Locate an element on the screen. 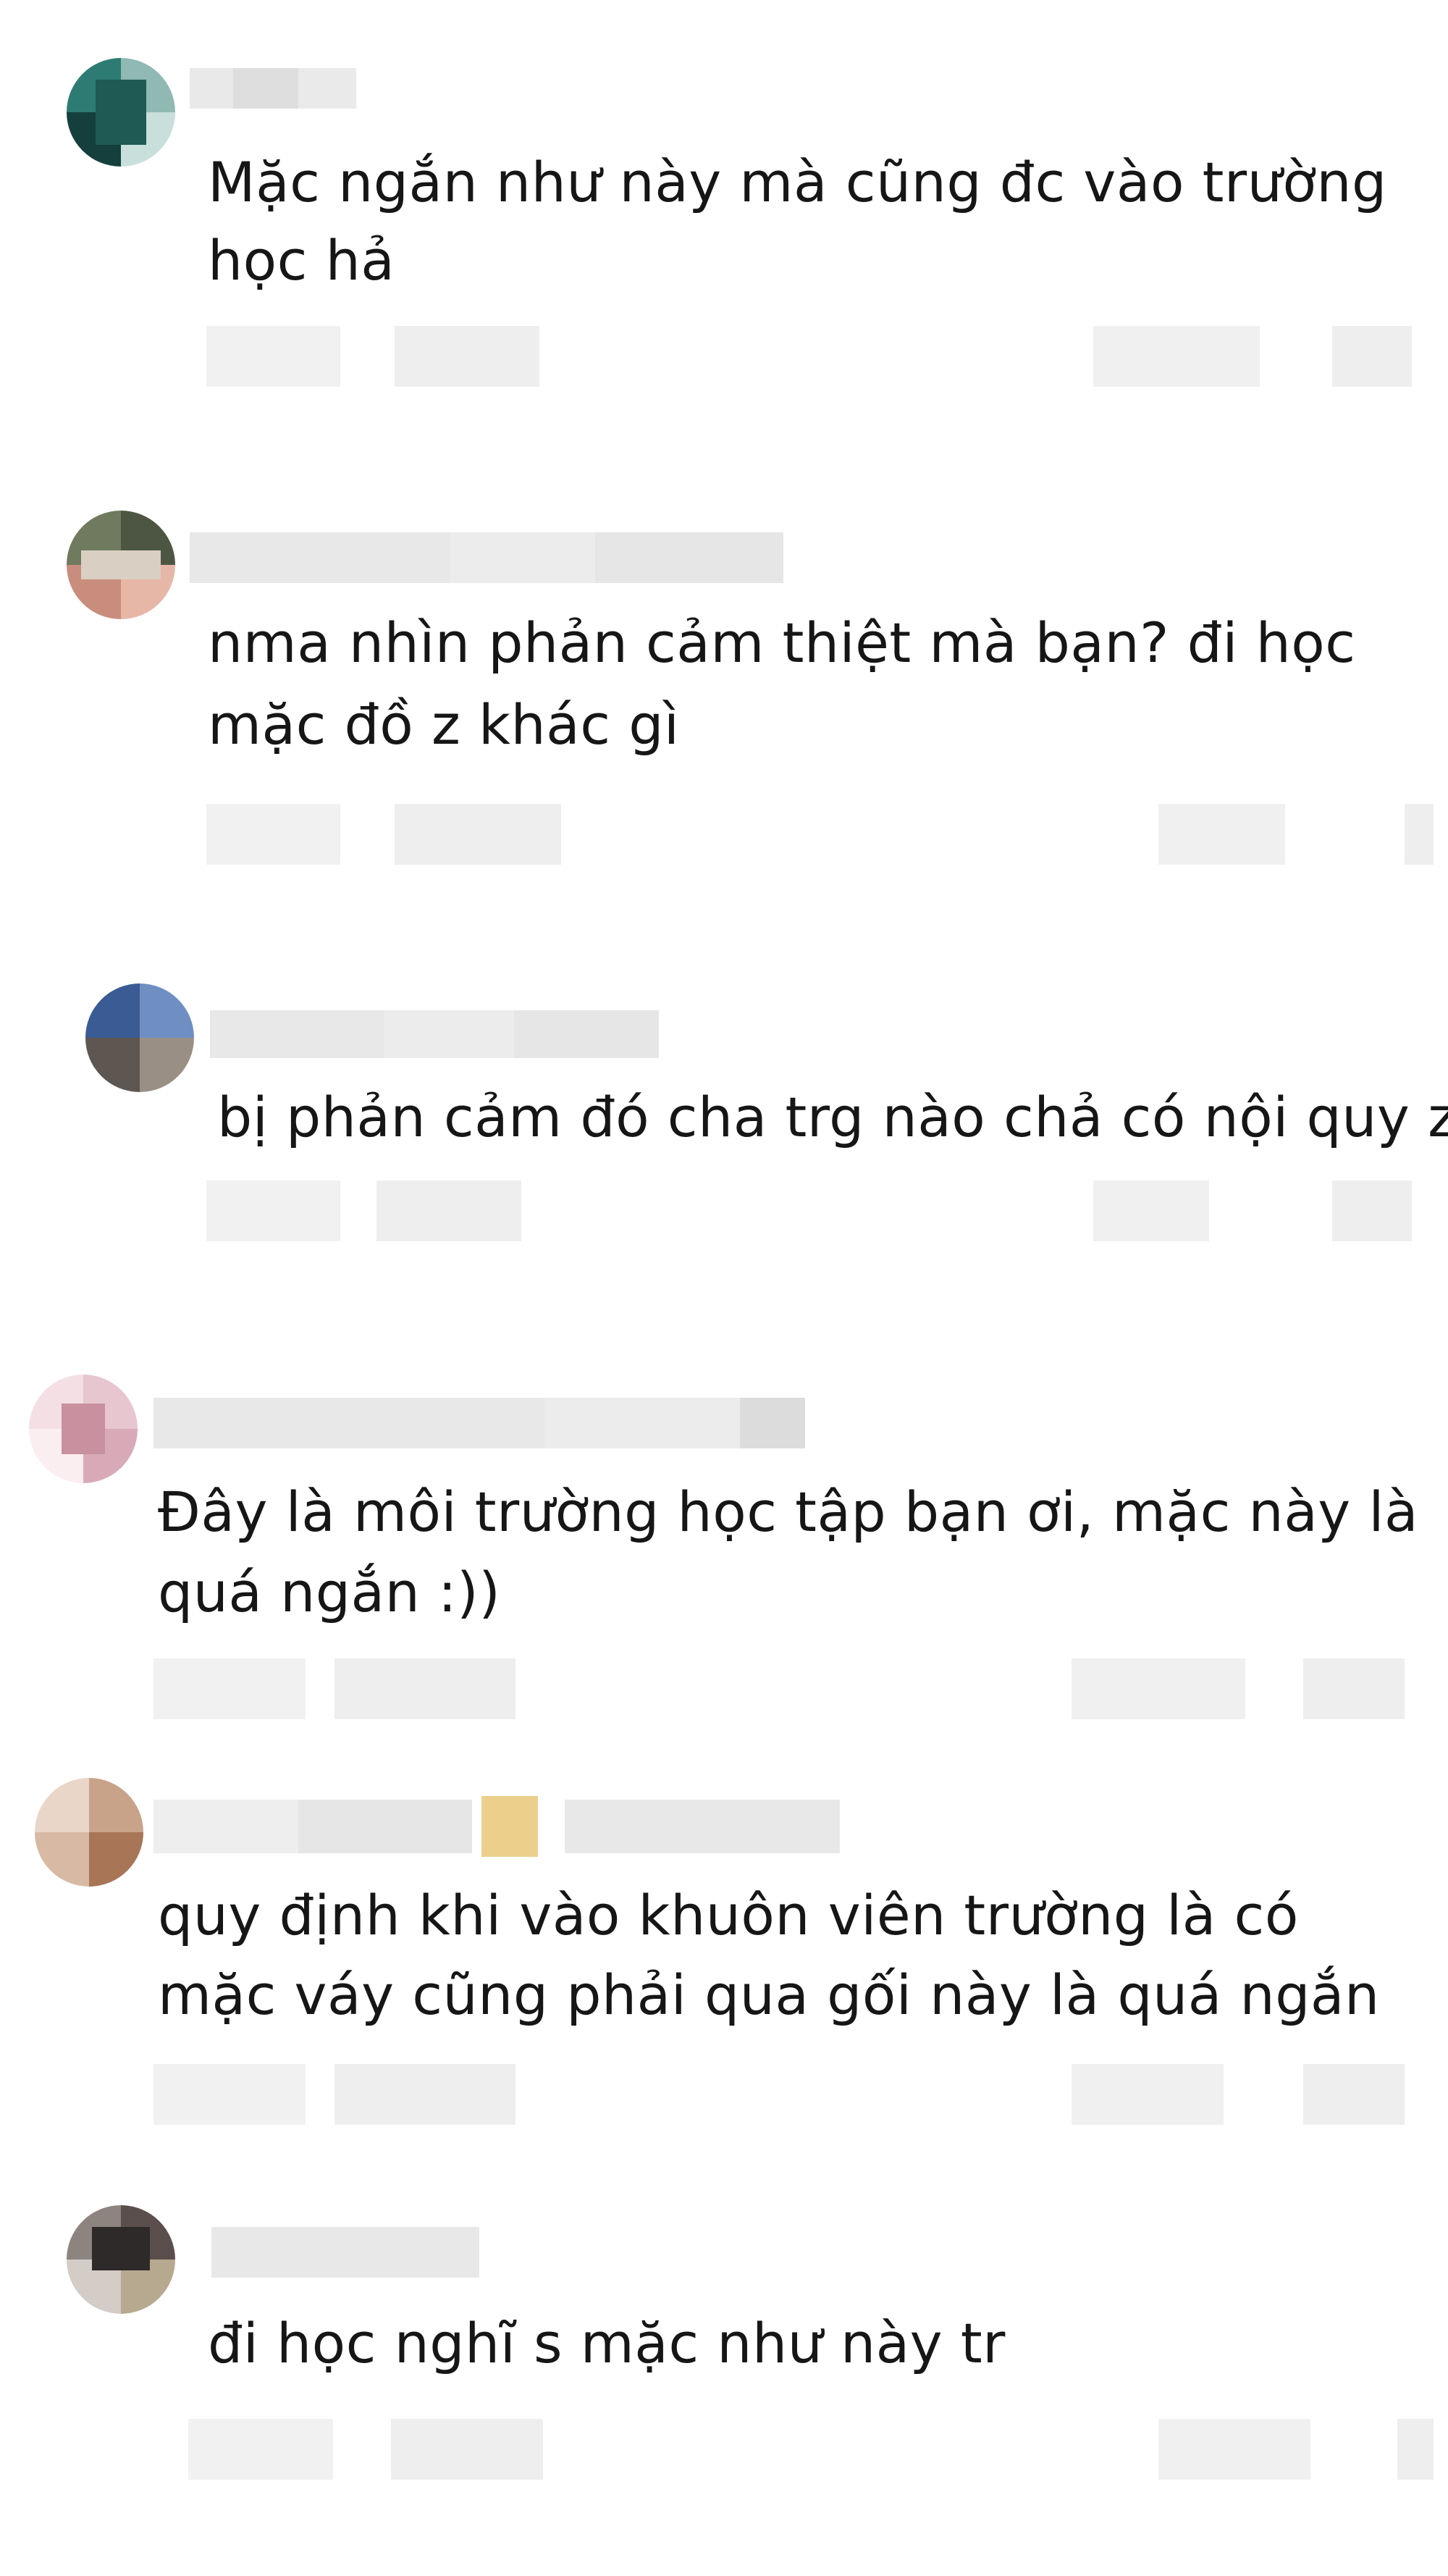 The height and width of the screenshot is (2576, 1448). comment-text-line-1: quy định khi vào khuôn viên trường là có is located at coordinates (728, 1915).